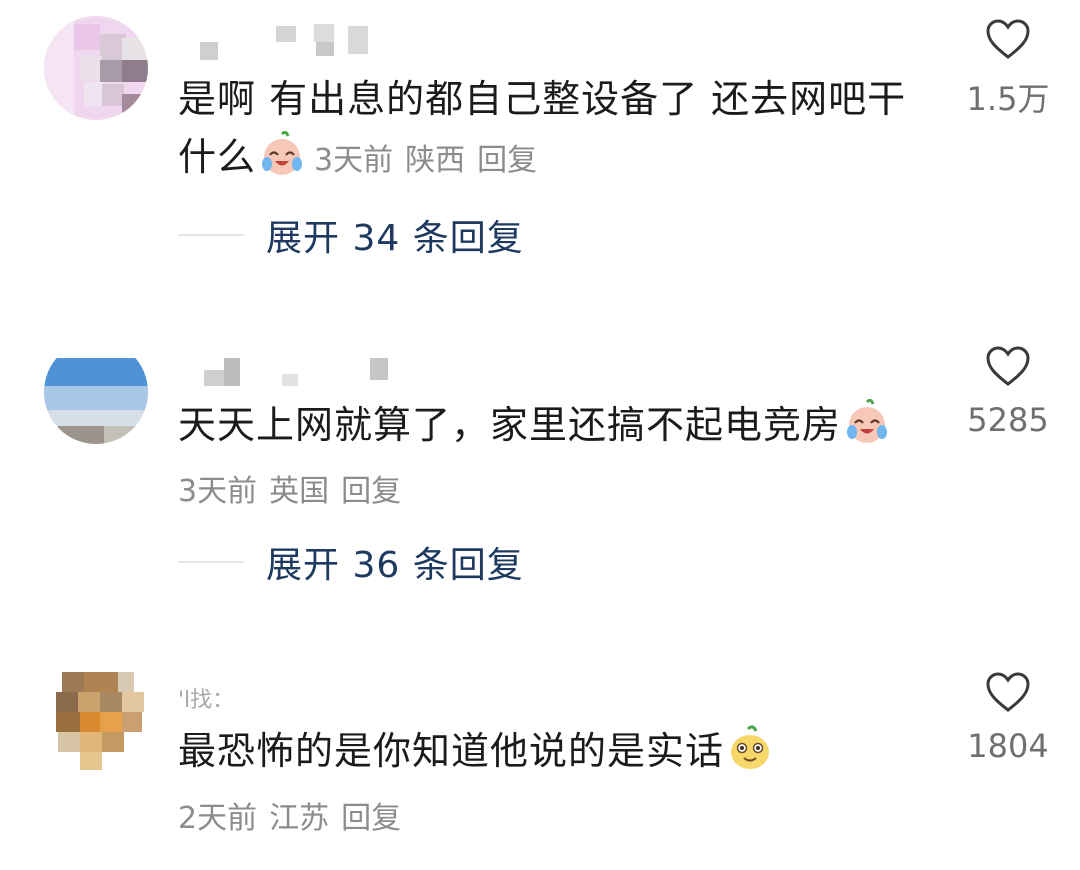  What do you see at coordinates (395, 238) in the screenshot?
I see `expand-replies-label: 展开 34 条回复` at bounding box center [395, 238].